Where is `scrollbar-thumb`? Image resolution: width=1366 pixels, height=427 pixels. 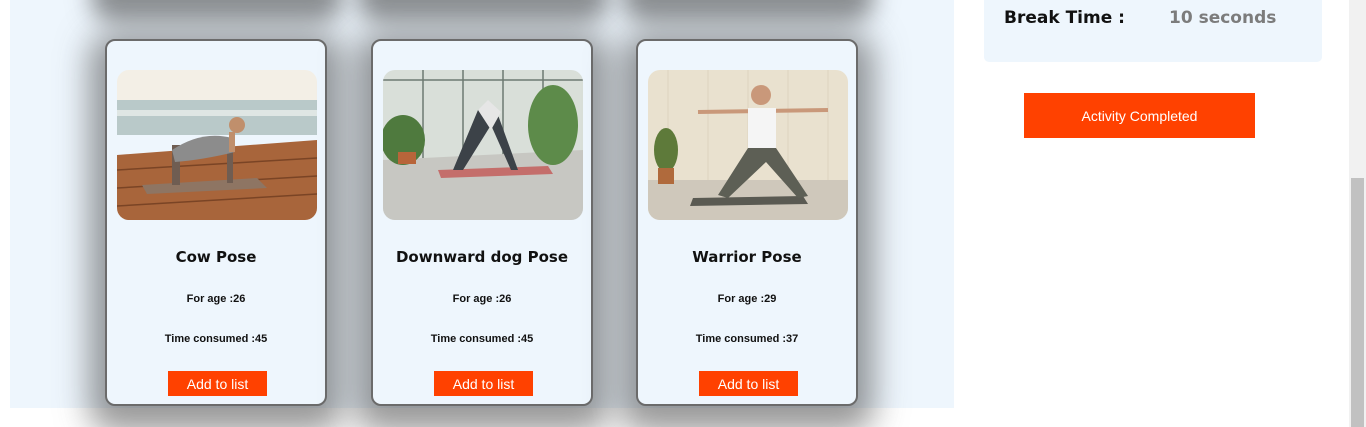
scrollbar-thumb is located at coordinates (1357, 302).